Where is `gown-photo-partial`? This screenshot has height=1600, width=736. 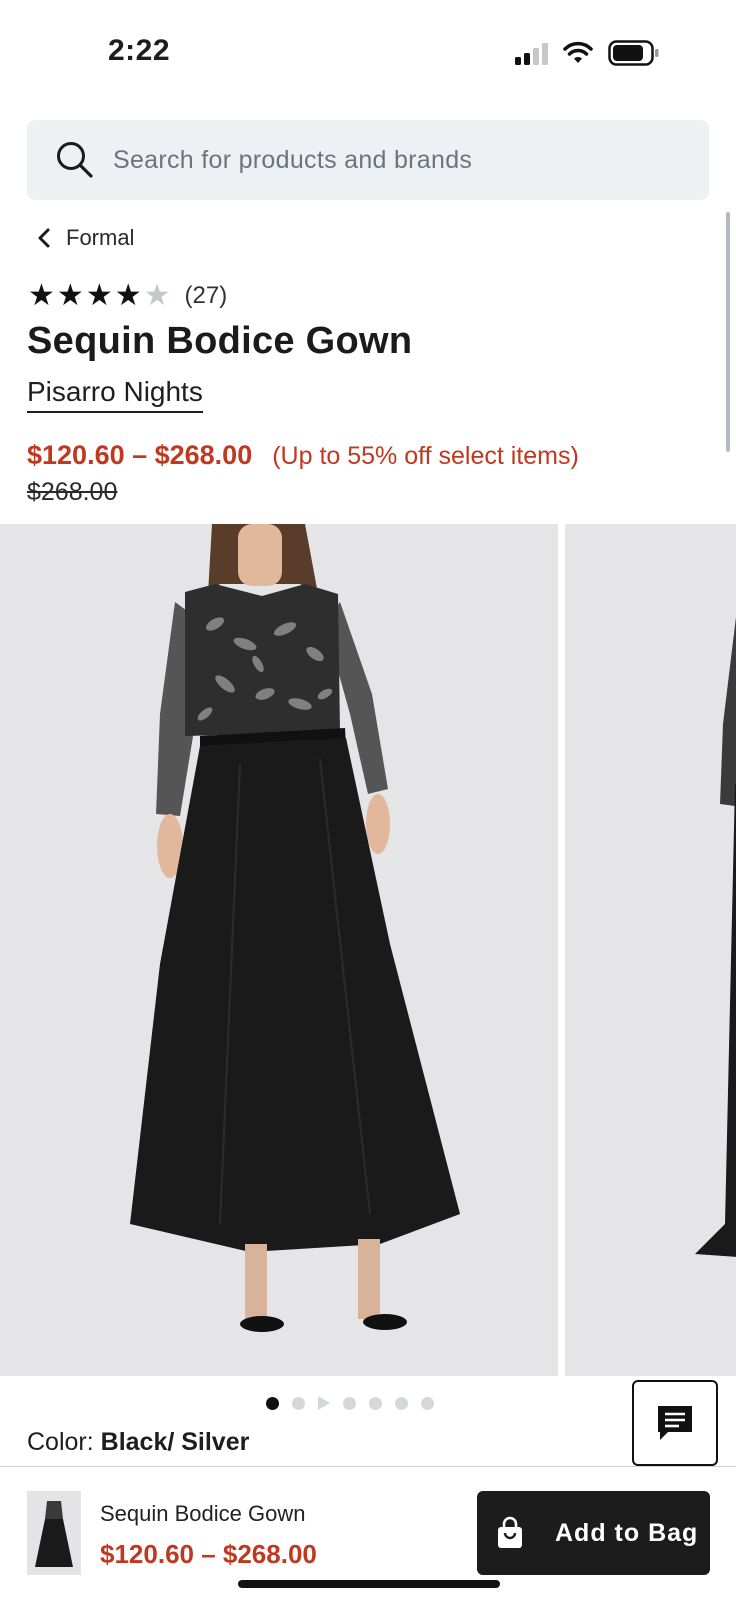 gown-photo-partial is located at coordinates (650, 950).